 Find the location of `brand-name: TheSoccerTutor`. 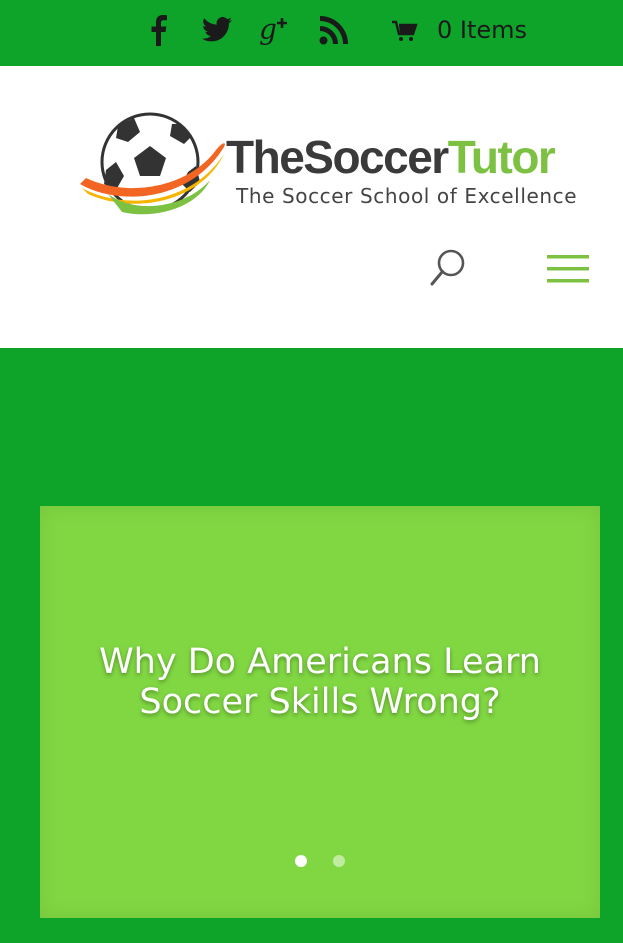

brand-name: TheSoccerTutor is located at coordinates (391, 157).